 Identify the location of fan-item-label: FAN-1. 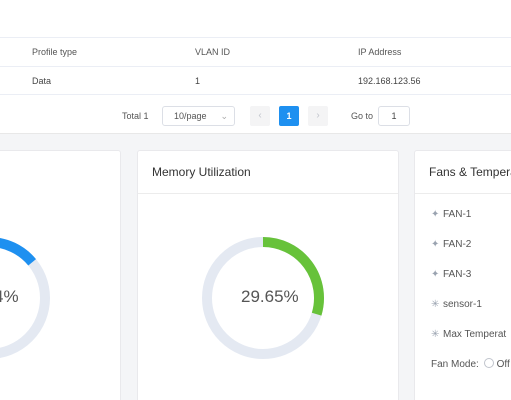
(457, 214).